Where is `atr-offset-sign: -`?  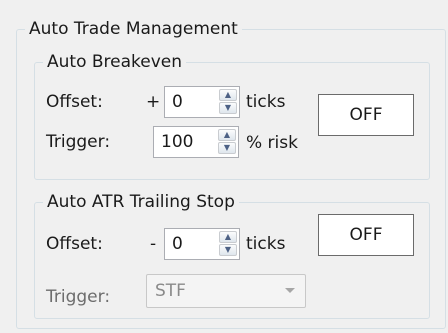
atr-offset-sign: - is located at coordinates (153, 244).